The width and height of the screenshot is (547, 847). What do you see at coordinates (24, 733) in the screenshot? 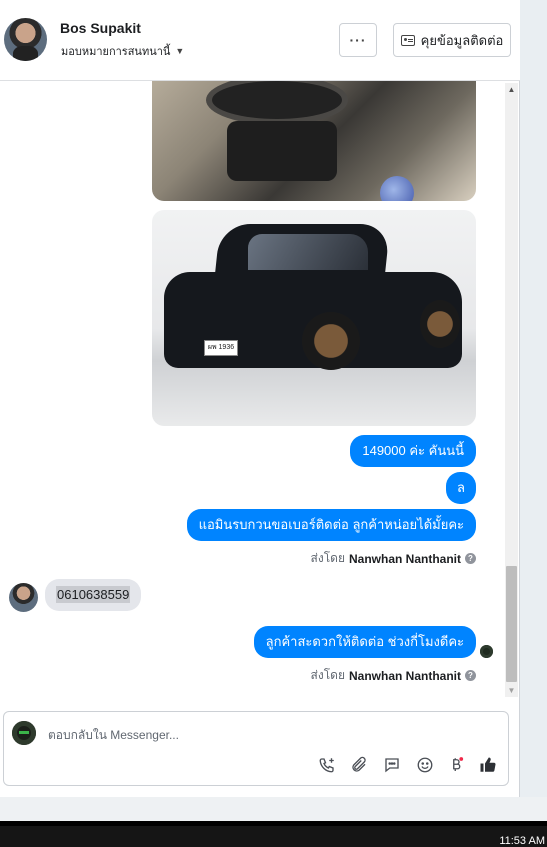
I see `page-avatar` at bounding box center [24, 733].